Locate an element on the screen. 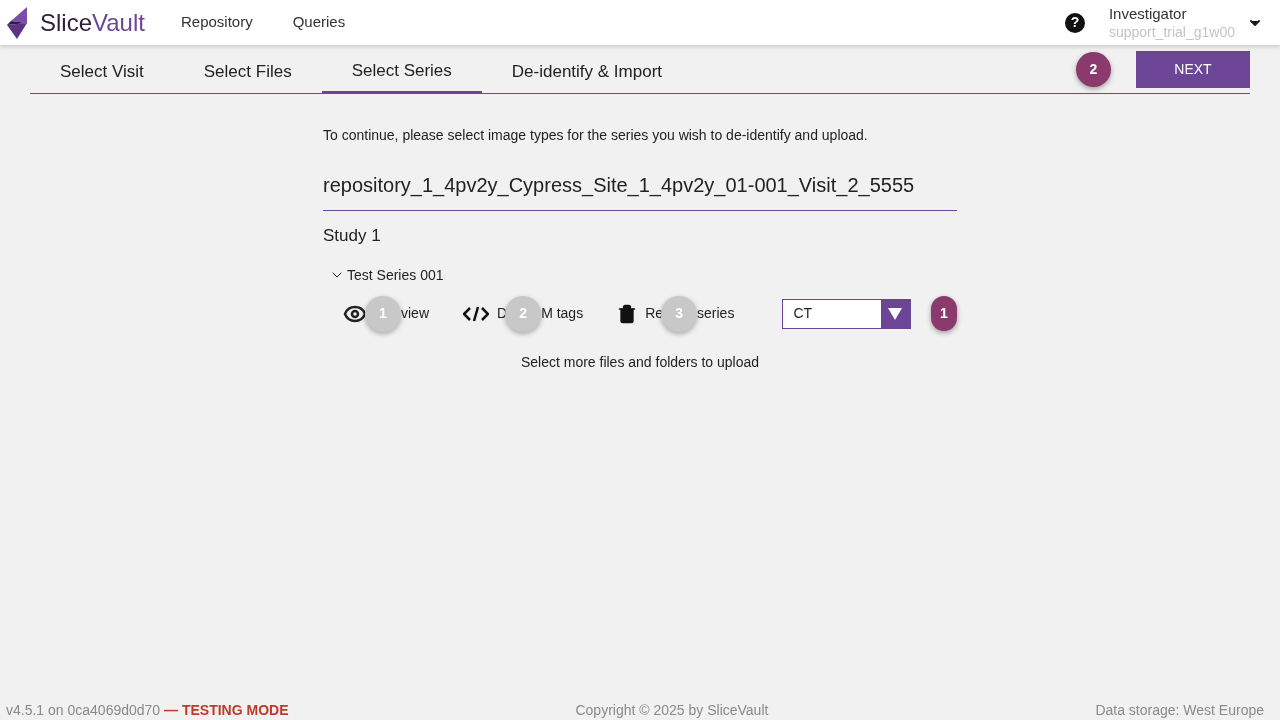 This screenshot has height=720, width=1280. user-role: Investigator is located at coordinates (1148, 13).